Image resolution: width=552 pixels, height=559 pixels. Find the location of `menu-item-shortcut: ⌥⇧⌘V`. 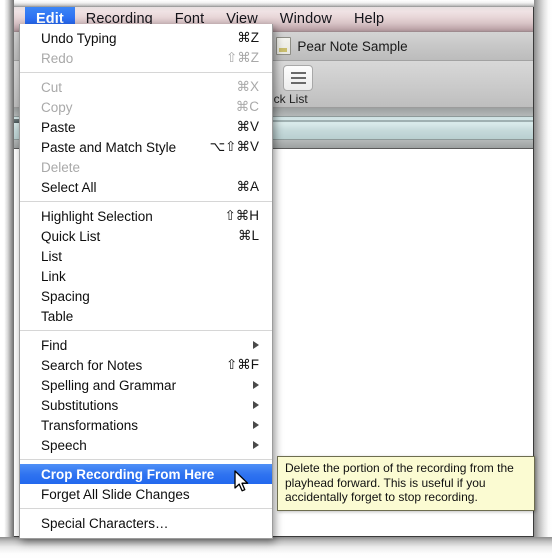

menu-item-shortcut: ⌥⇧⌘V is located at coordinates (234, 146).